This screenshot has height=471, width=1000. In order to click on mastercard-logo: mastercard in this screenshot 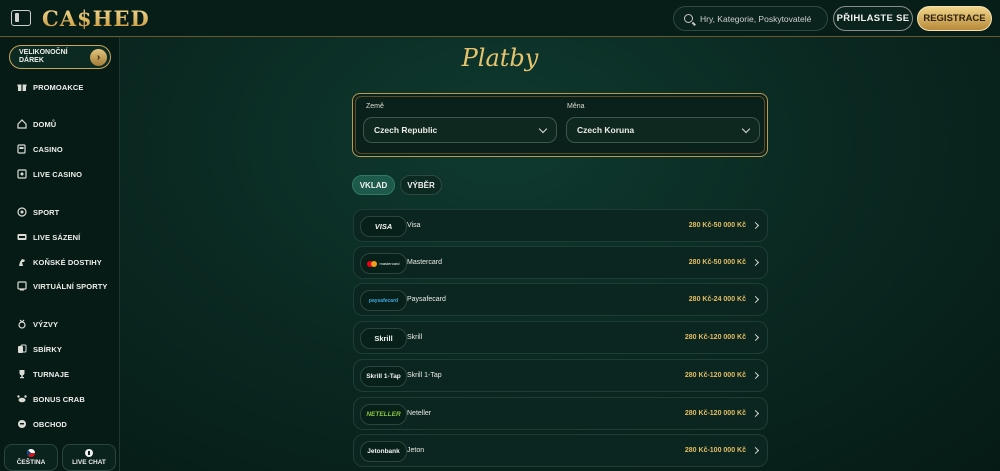, I will do `click(383, 263)`.